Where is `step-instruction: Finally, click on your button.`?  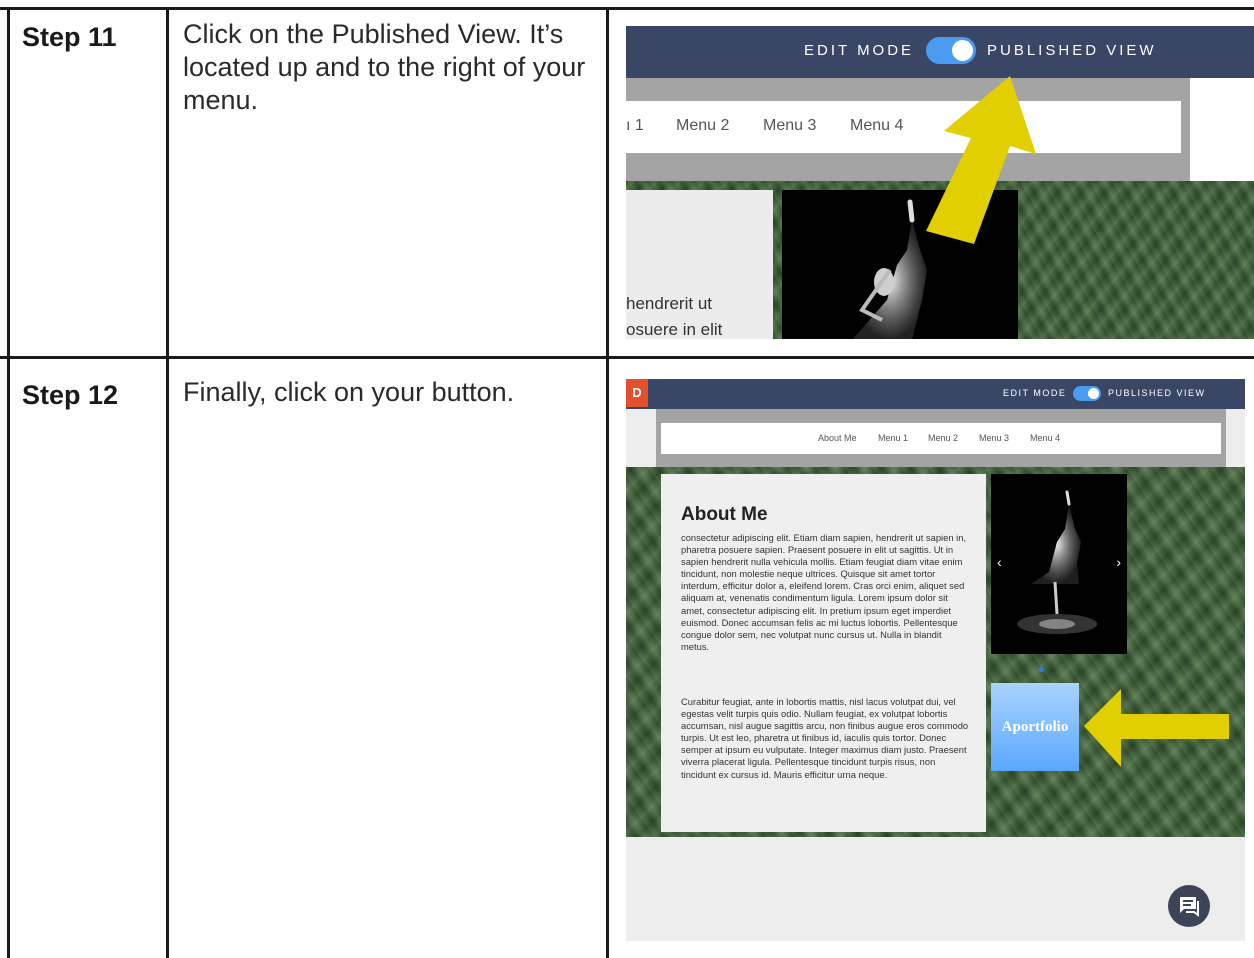
step-instruction: Finally, click on your button. is located at coordinates (349, 392).